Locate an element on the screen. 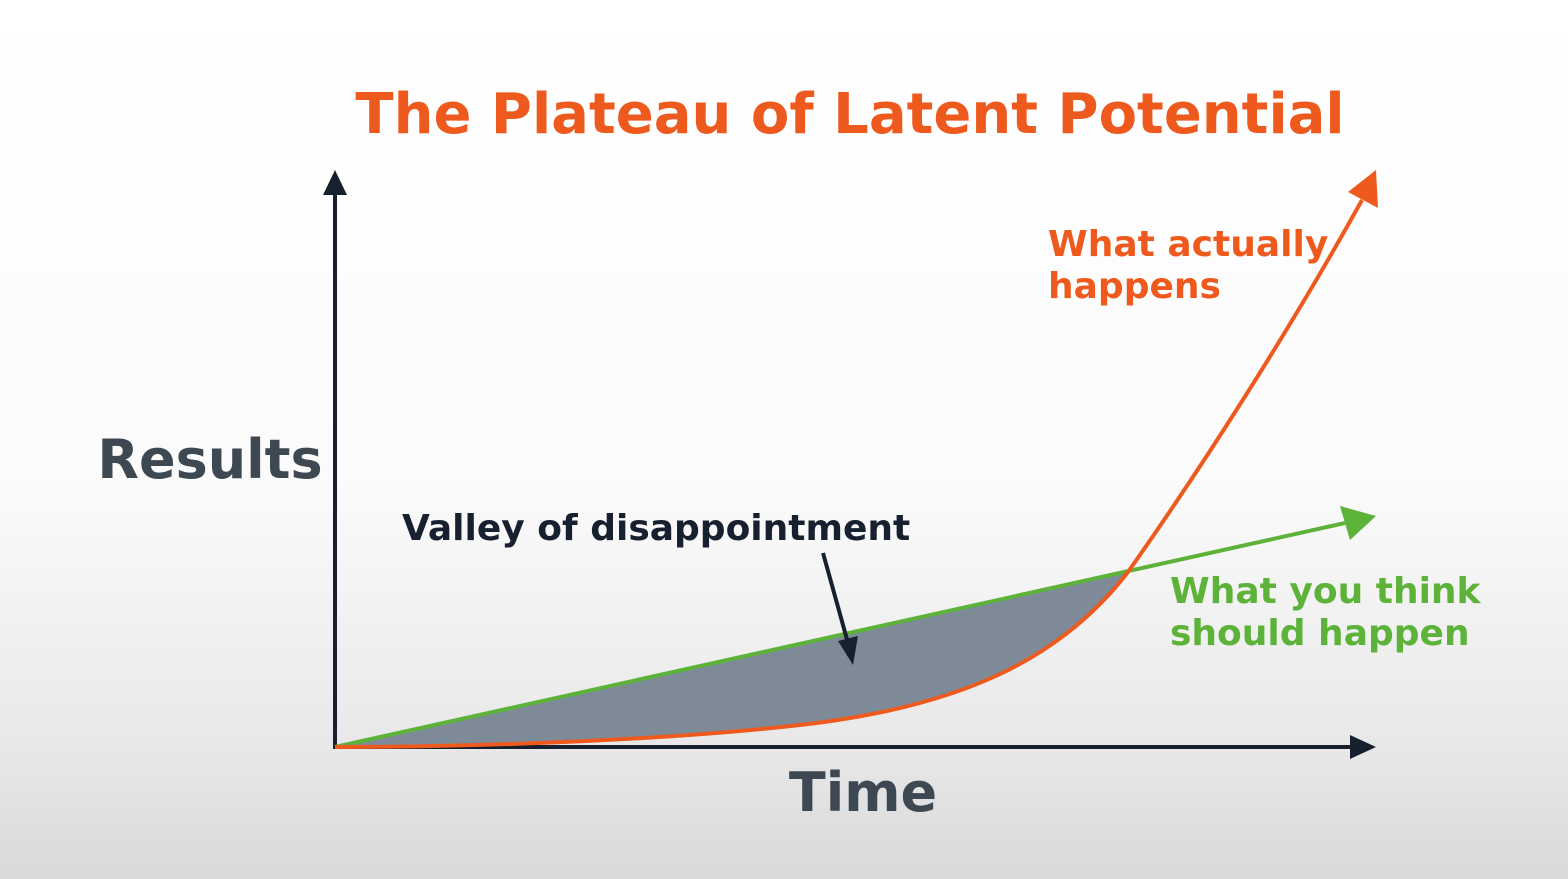  y-axis-arrowhead is located at coordinates (335, 182).